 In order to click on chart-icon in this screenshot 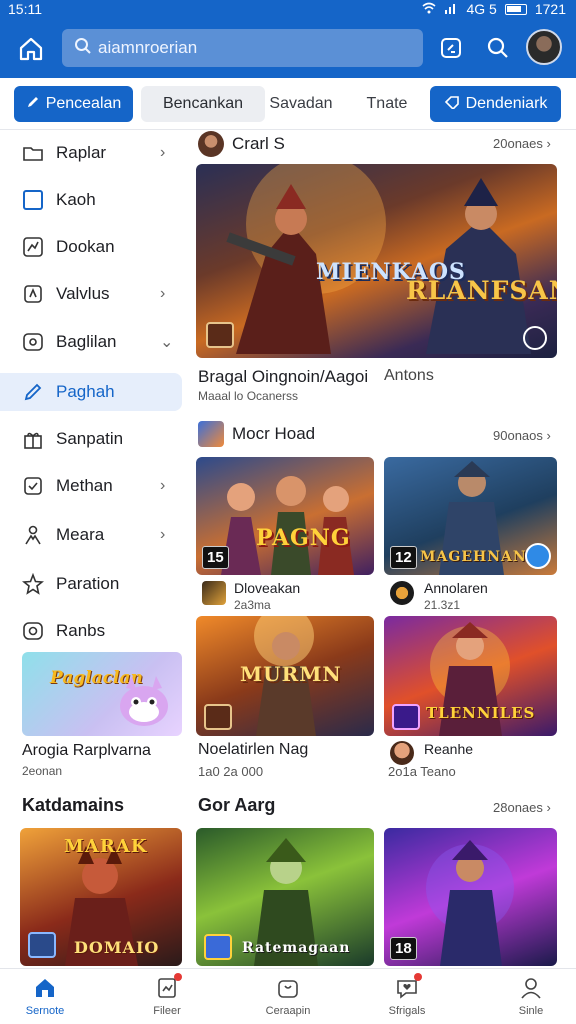, I will do `click(33, 247)`.